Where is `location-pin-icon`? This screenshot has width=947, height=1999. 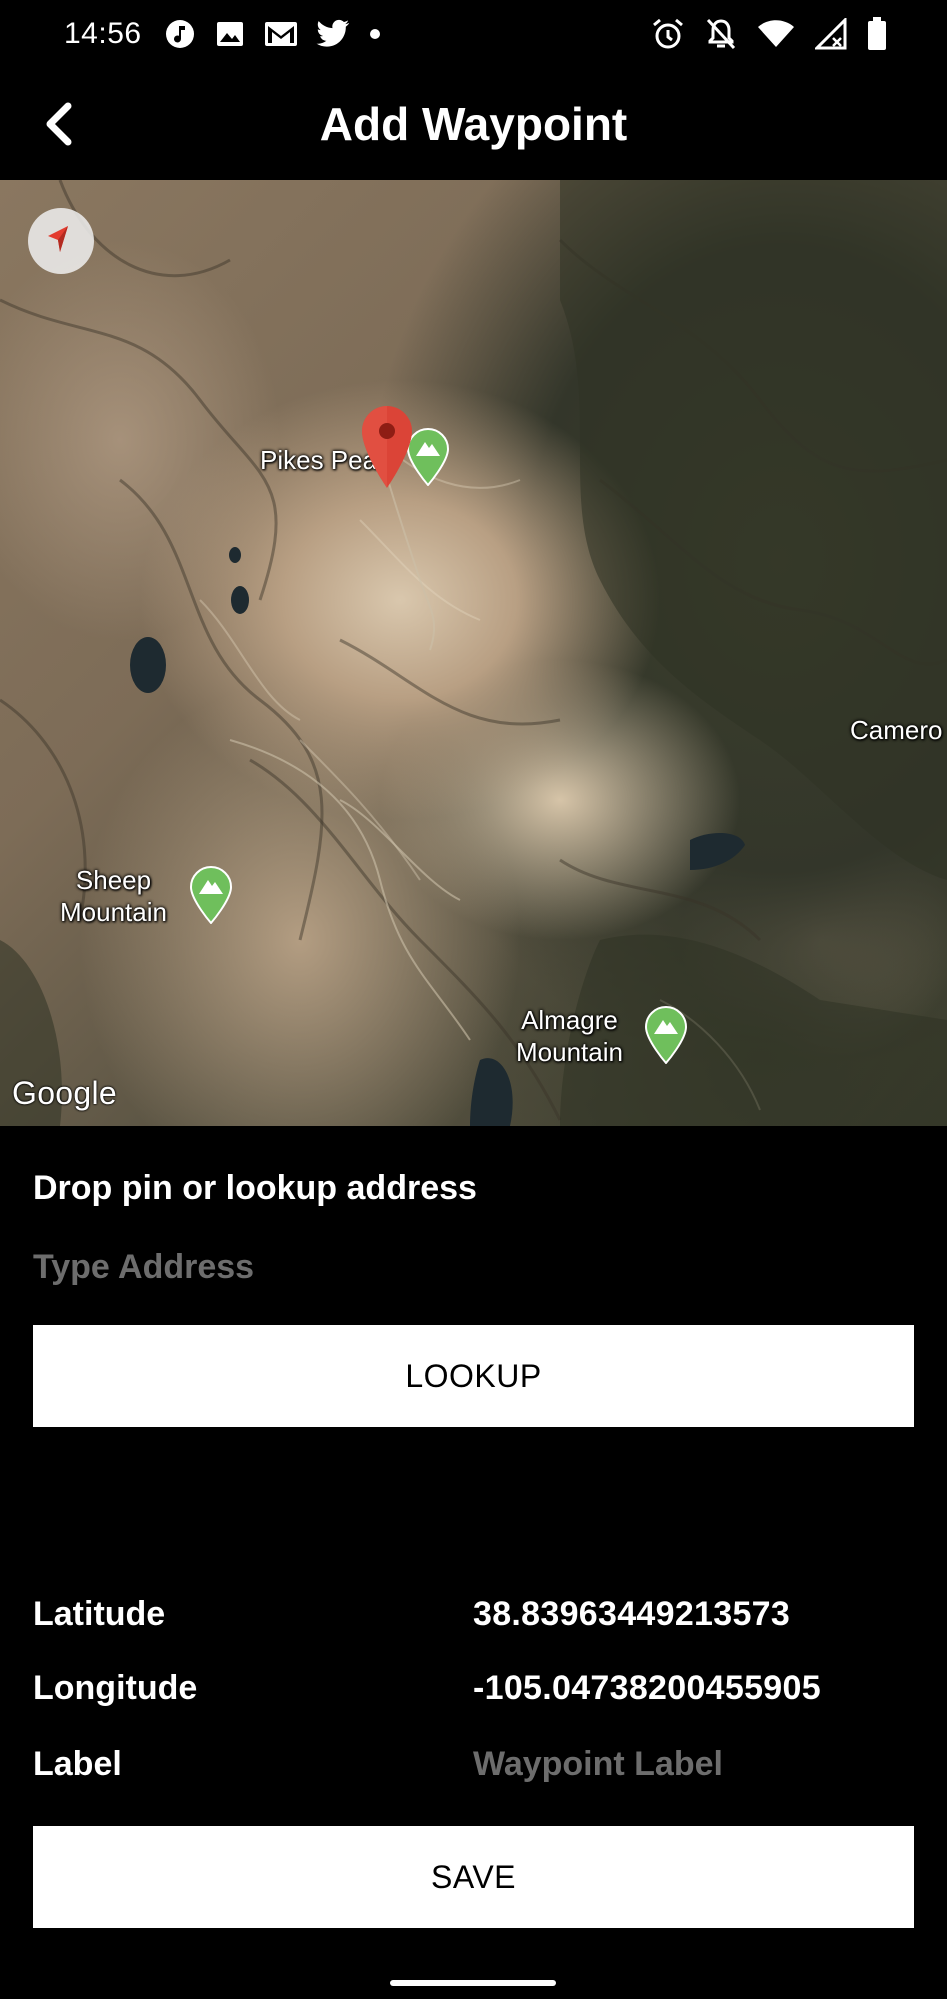
location-pin-icon is located at coordinates (387, 447).